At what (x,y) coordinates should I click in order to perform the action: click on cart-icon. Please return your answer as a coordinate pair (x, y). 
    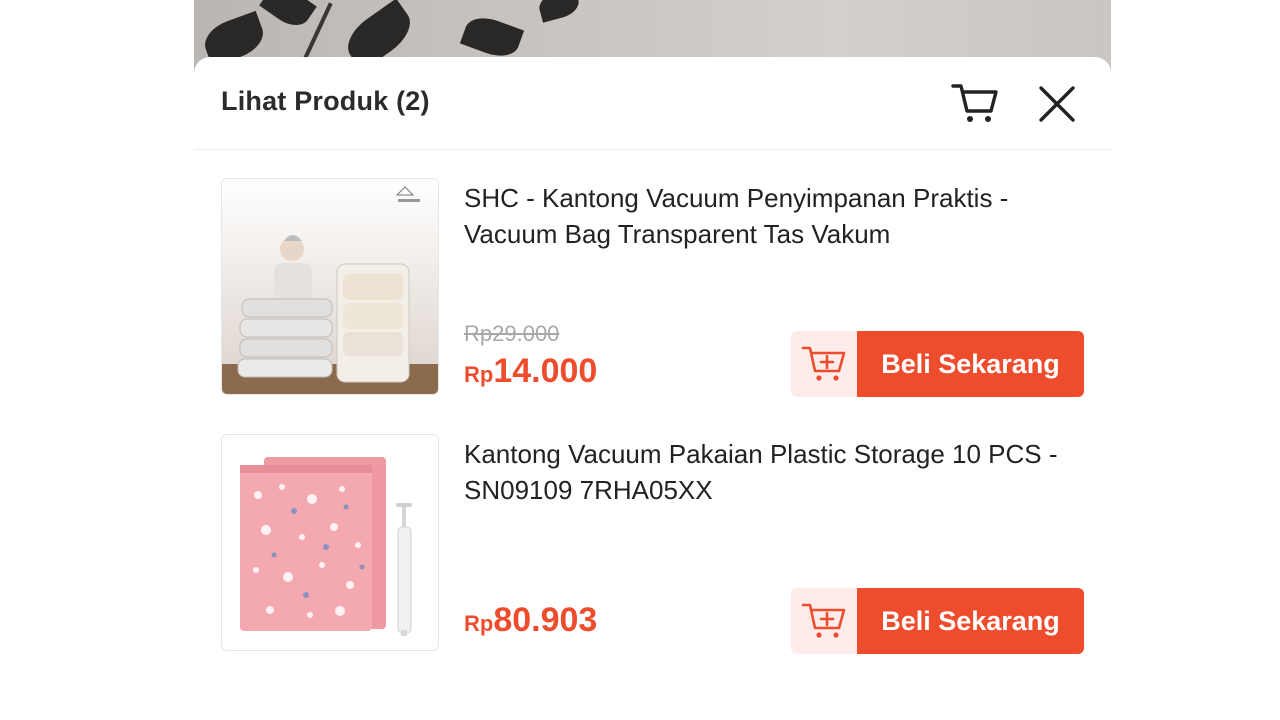
    Looking at the image, I should click on (975, 103).